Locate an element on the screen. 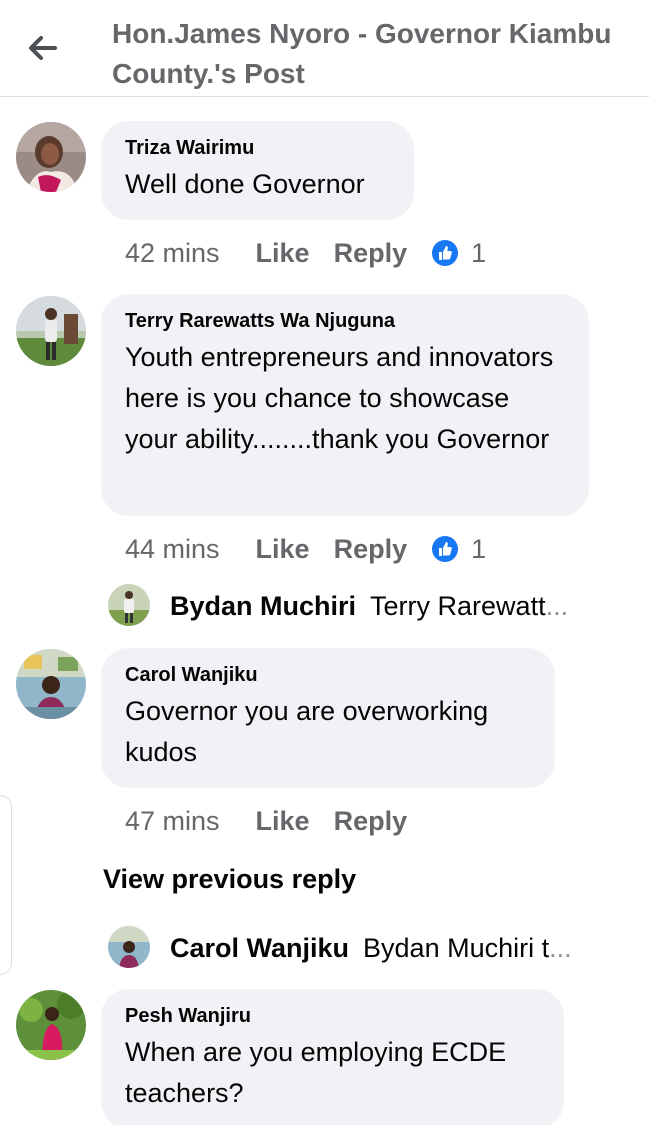 The height and width of the screenshot is (1125, 649). side-panel-edge is located at coordinates (6, 885).